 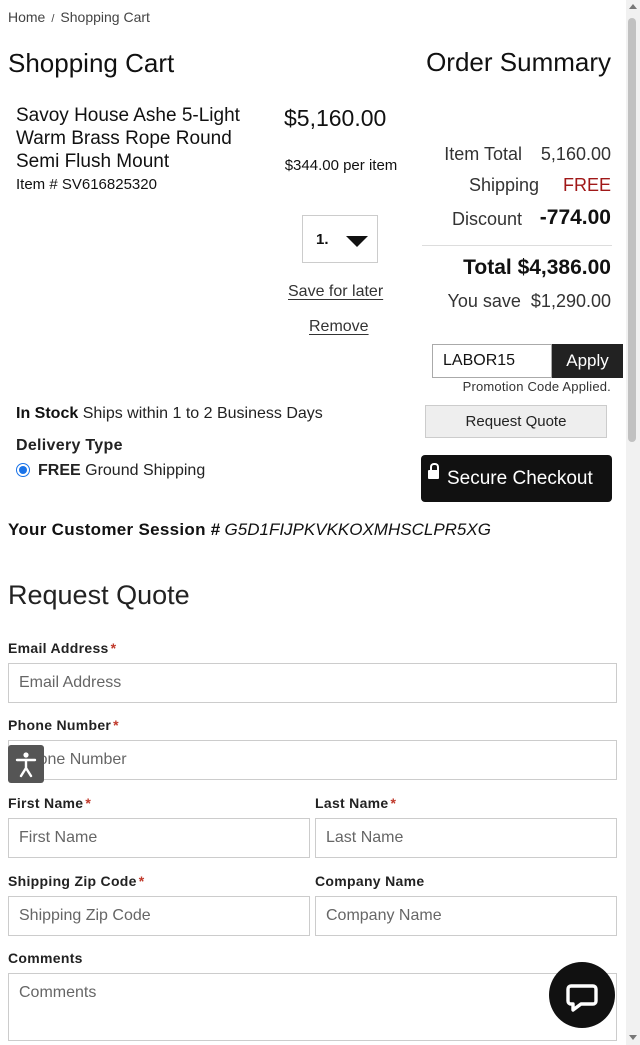 I want to click on item-total-value: 5,160.00, so click(x=575, y=154).